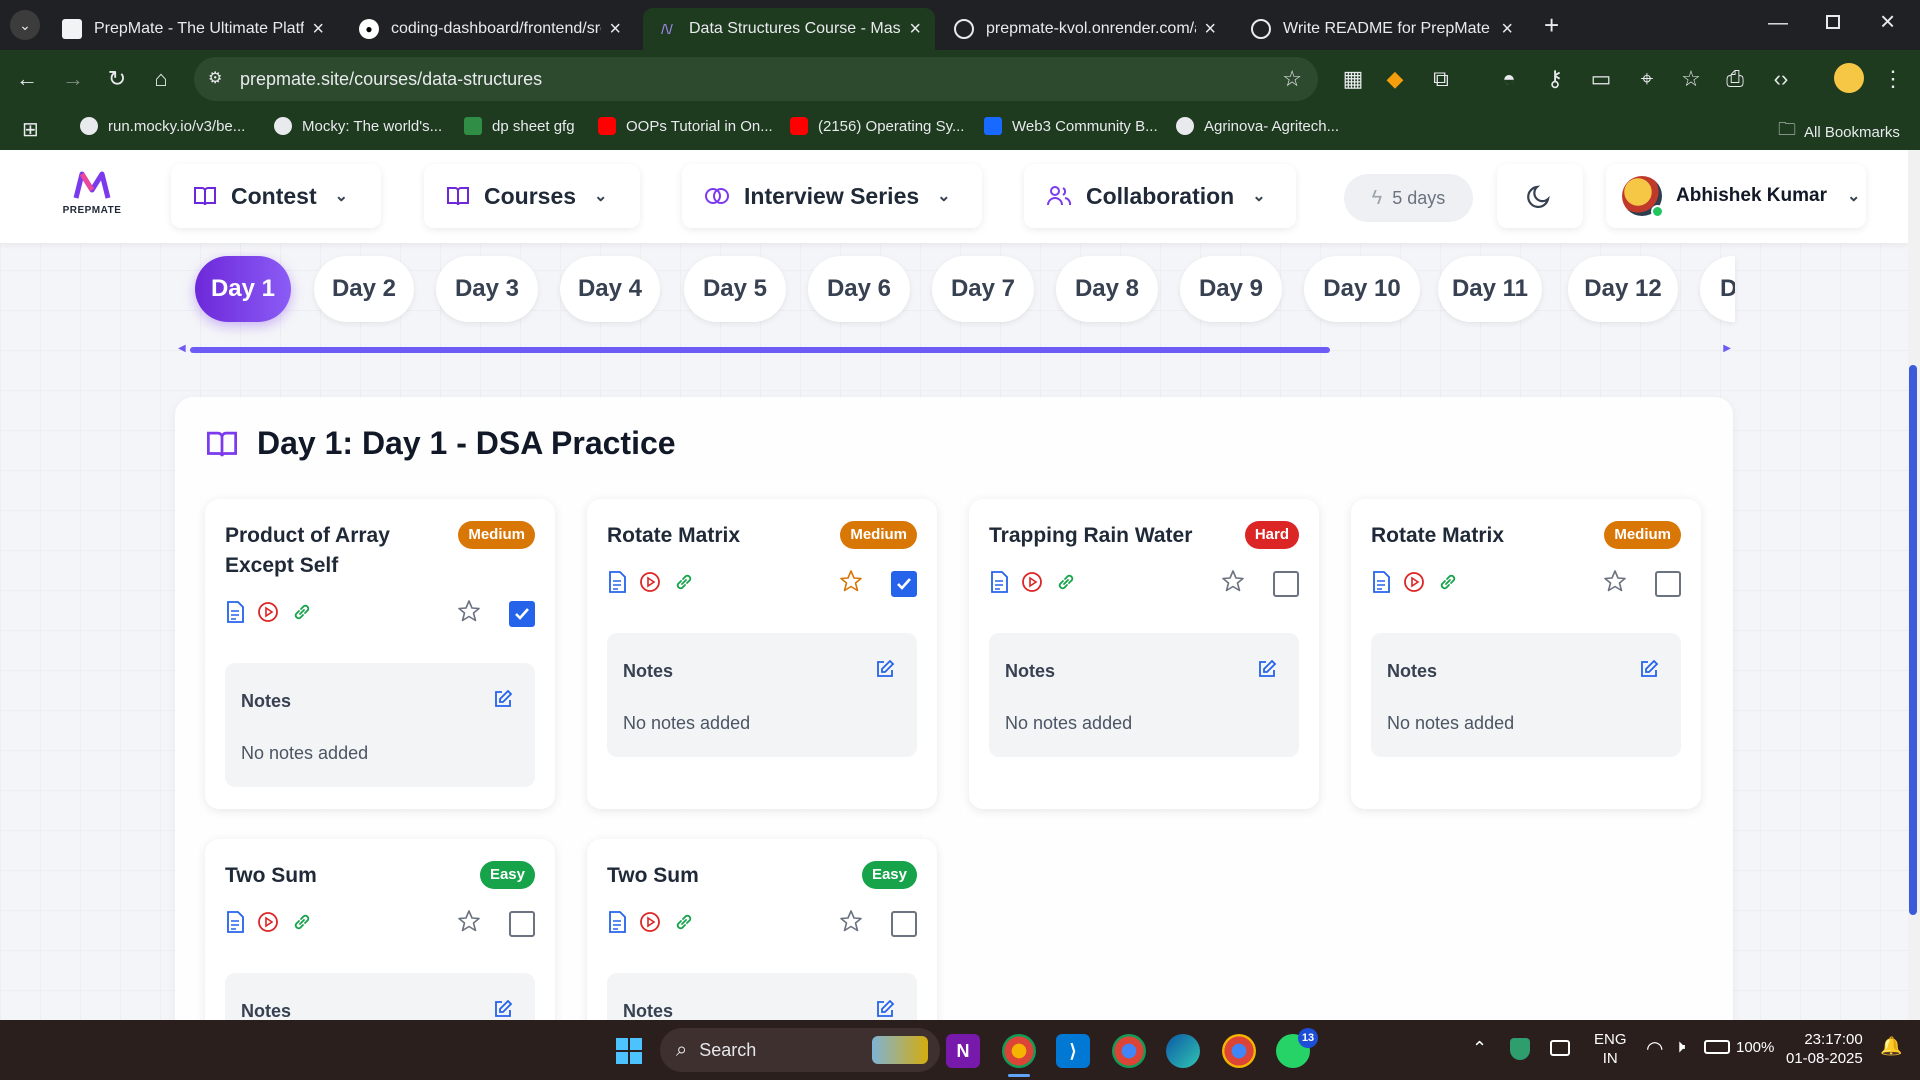 The width and height of the screenshot is (1920, 1080). Describe the element at coordinates (276, 196) in the screenshot. I see `nav-contest-dropdown: Contest ⌄` at that location.